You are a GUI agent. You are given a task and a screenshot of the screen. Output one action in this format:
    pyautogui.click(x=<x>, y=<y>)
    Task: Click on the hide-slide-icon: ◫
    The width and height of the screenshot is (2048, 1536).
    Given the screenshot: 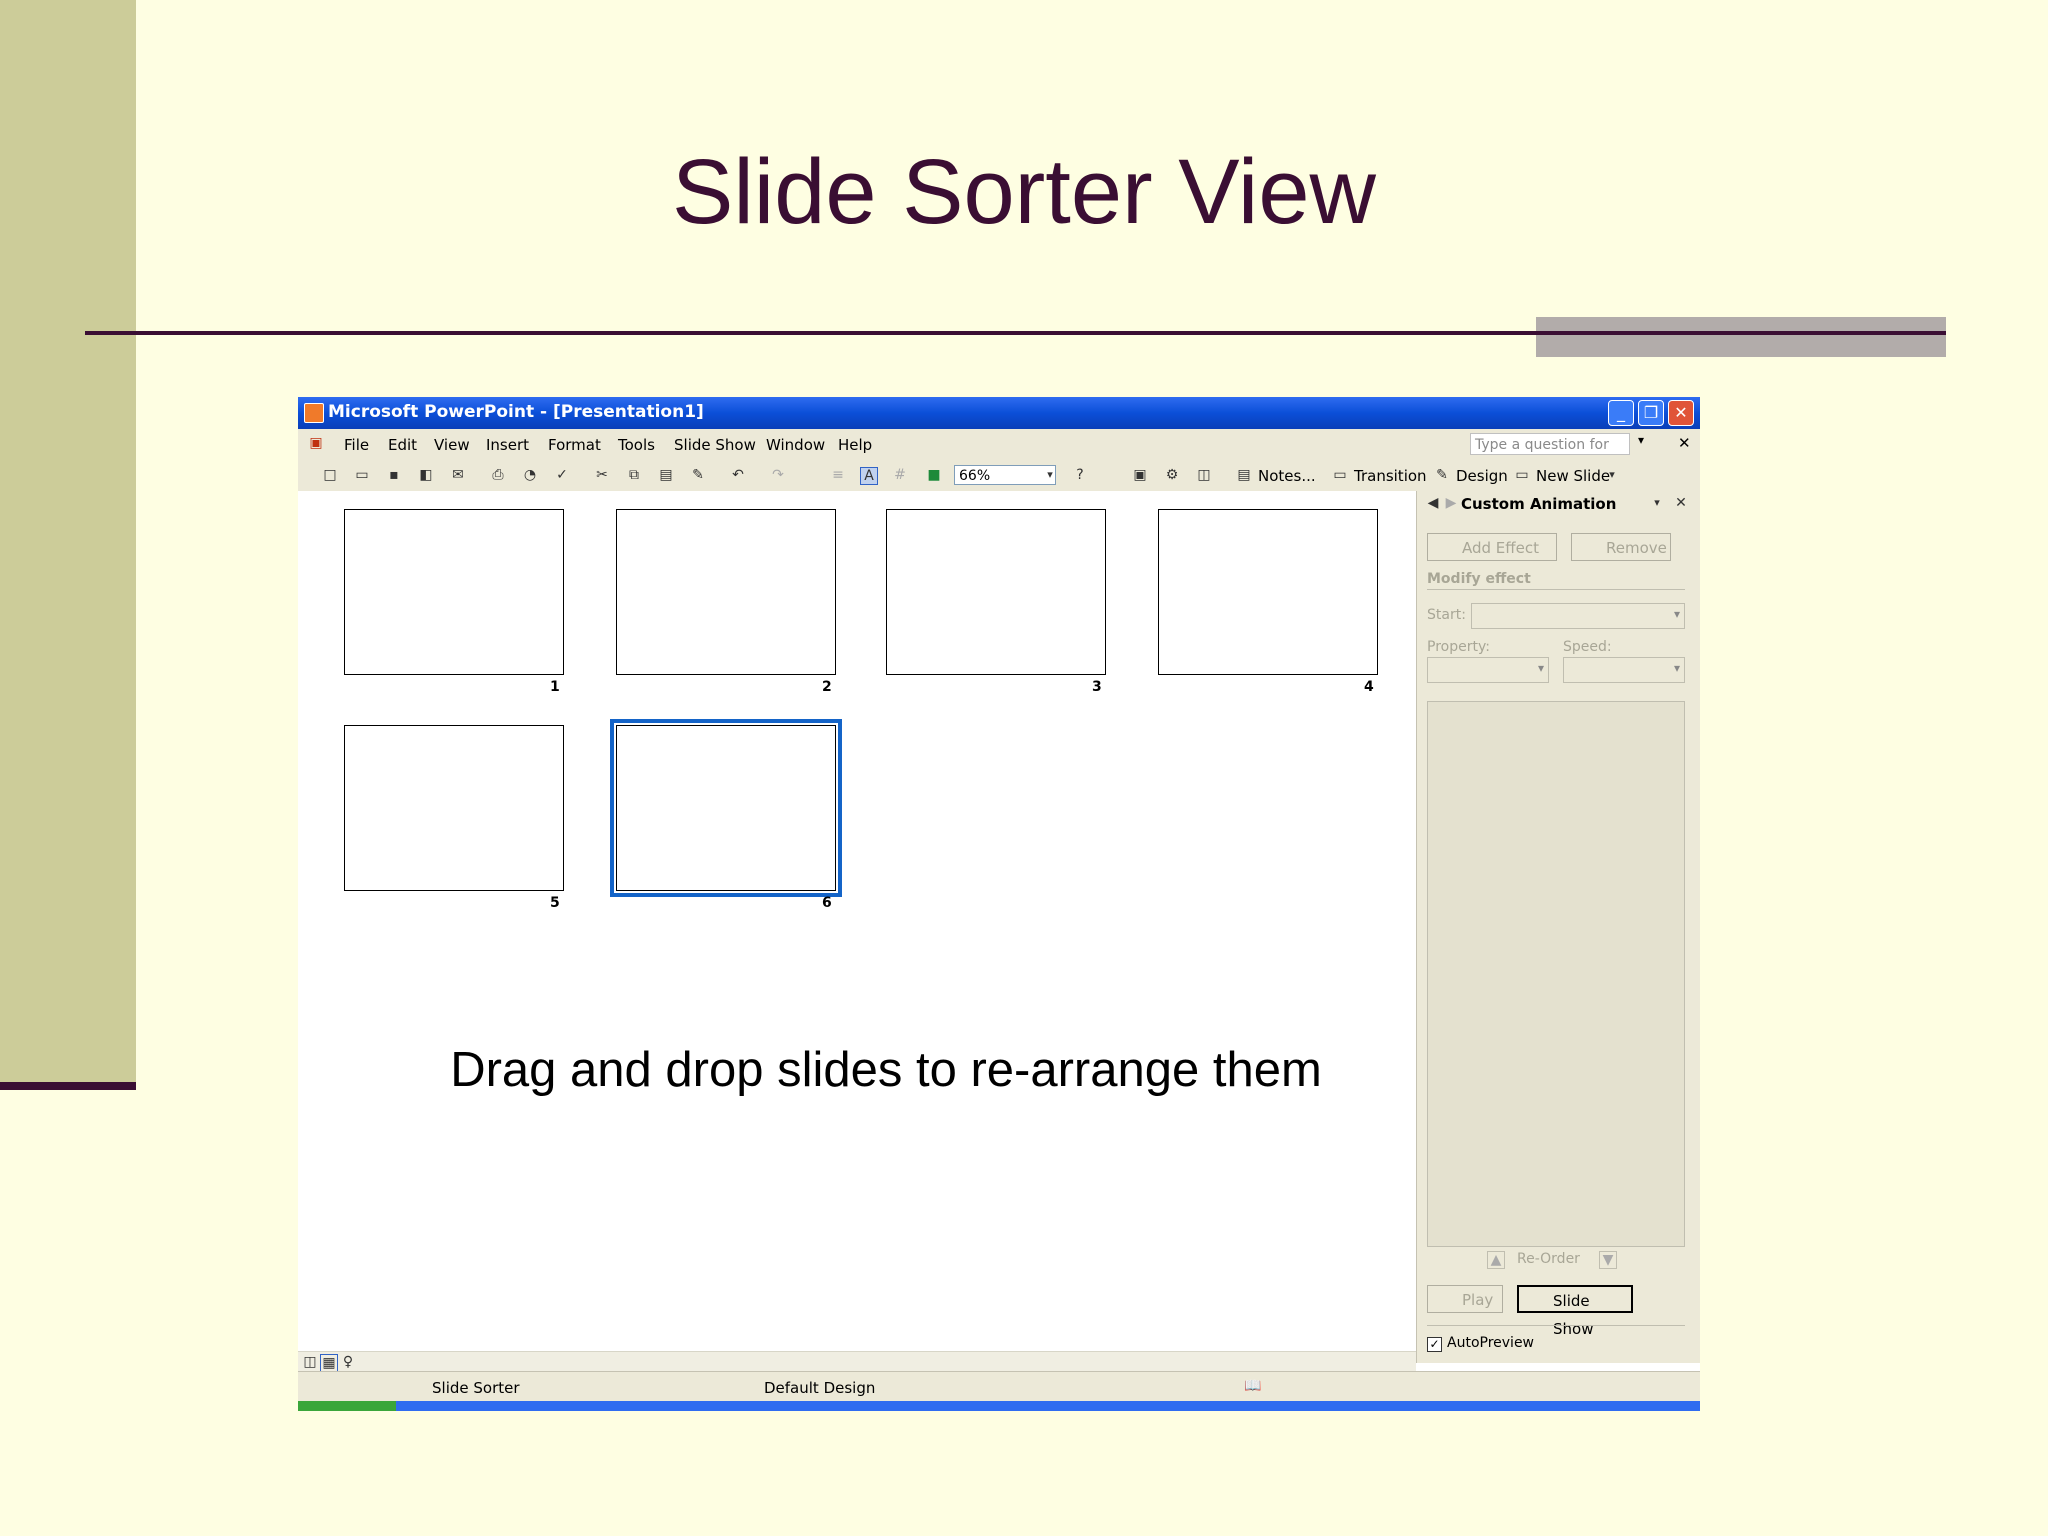 What is the action you would take?
    pyautogui.click(x=1204, y=475)
    